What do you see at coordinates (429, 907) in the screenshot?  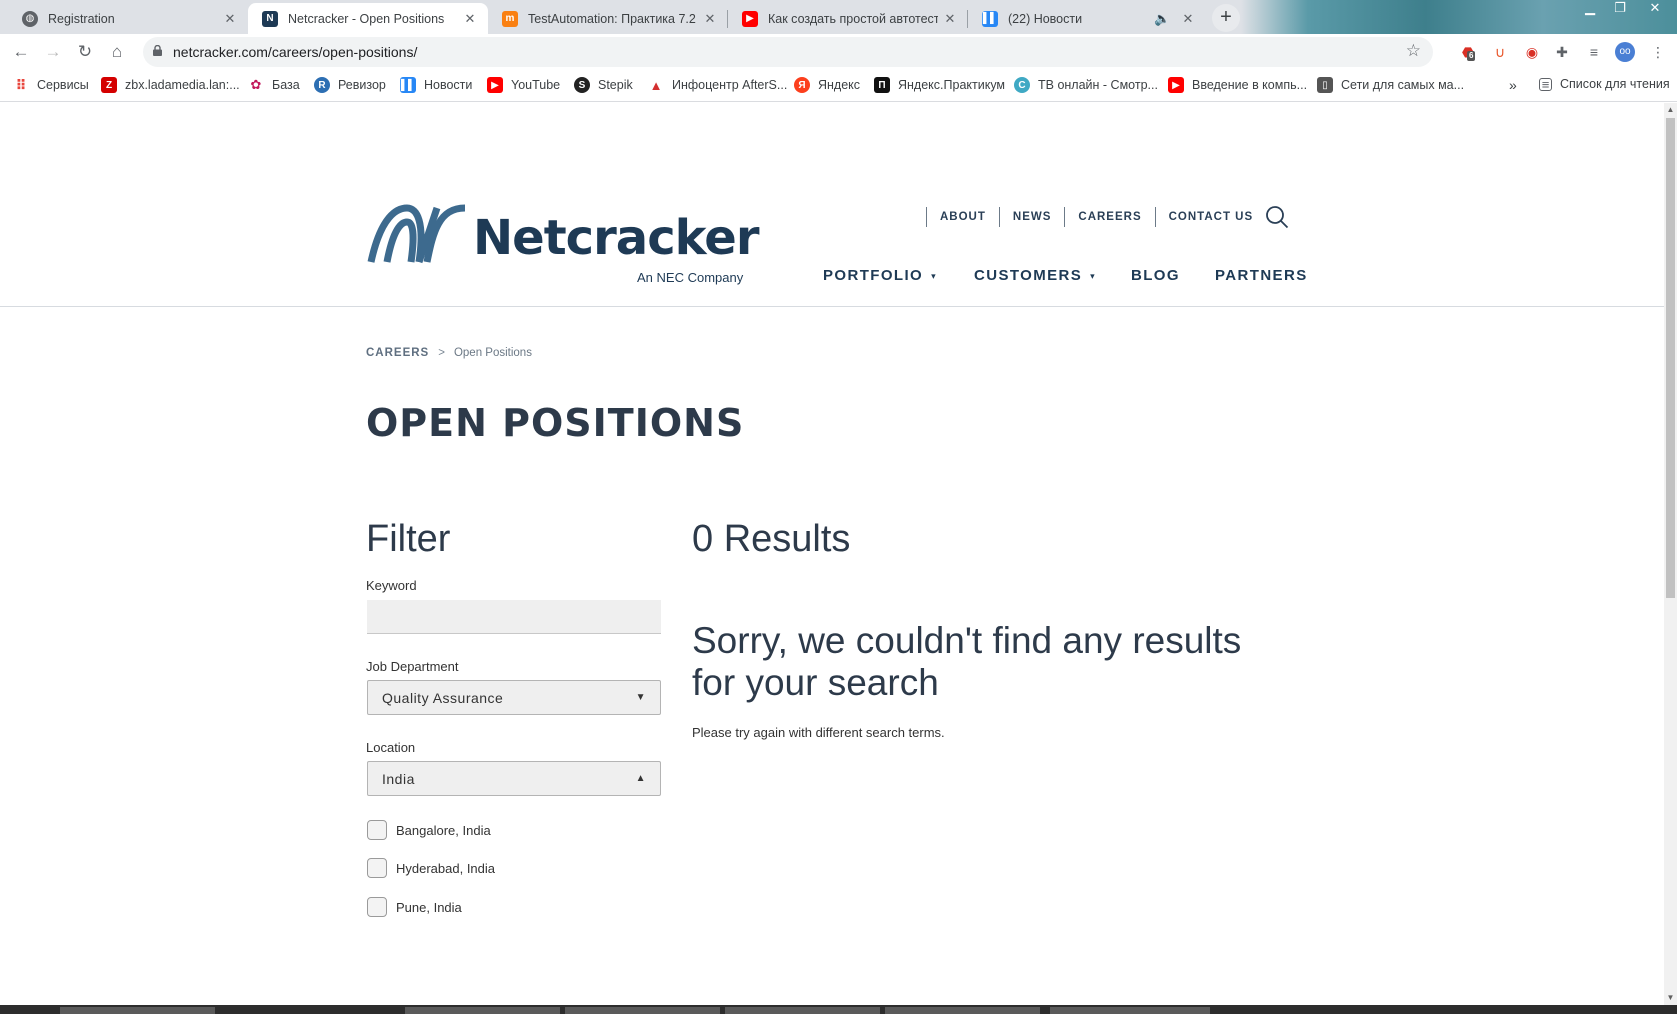 I see `location-option-label: Pune, India` at bounding box center [429, 907].